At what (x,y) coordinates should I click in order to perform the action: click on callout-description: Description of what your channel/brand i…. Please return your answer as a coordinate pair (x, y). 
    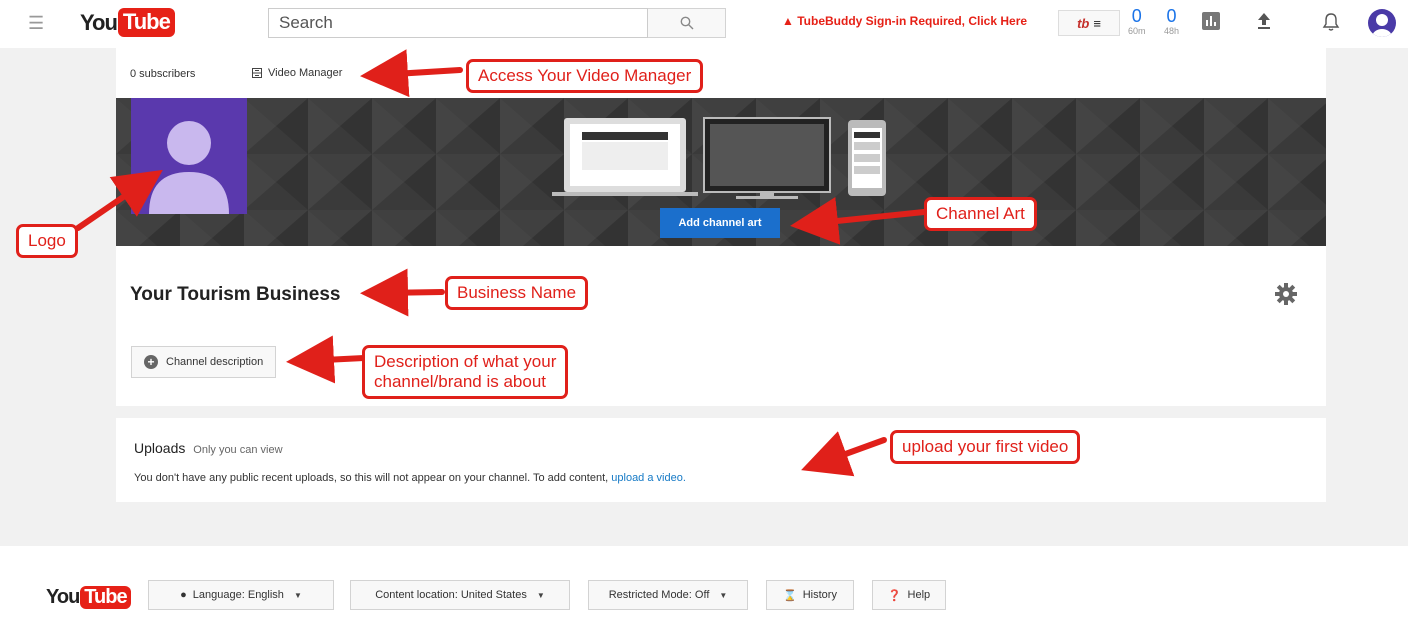
    Looking at the image, I should click on (465, 372).